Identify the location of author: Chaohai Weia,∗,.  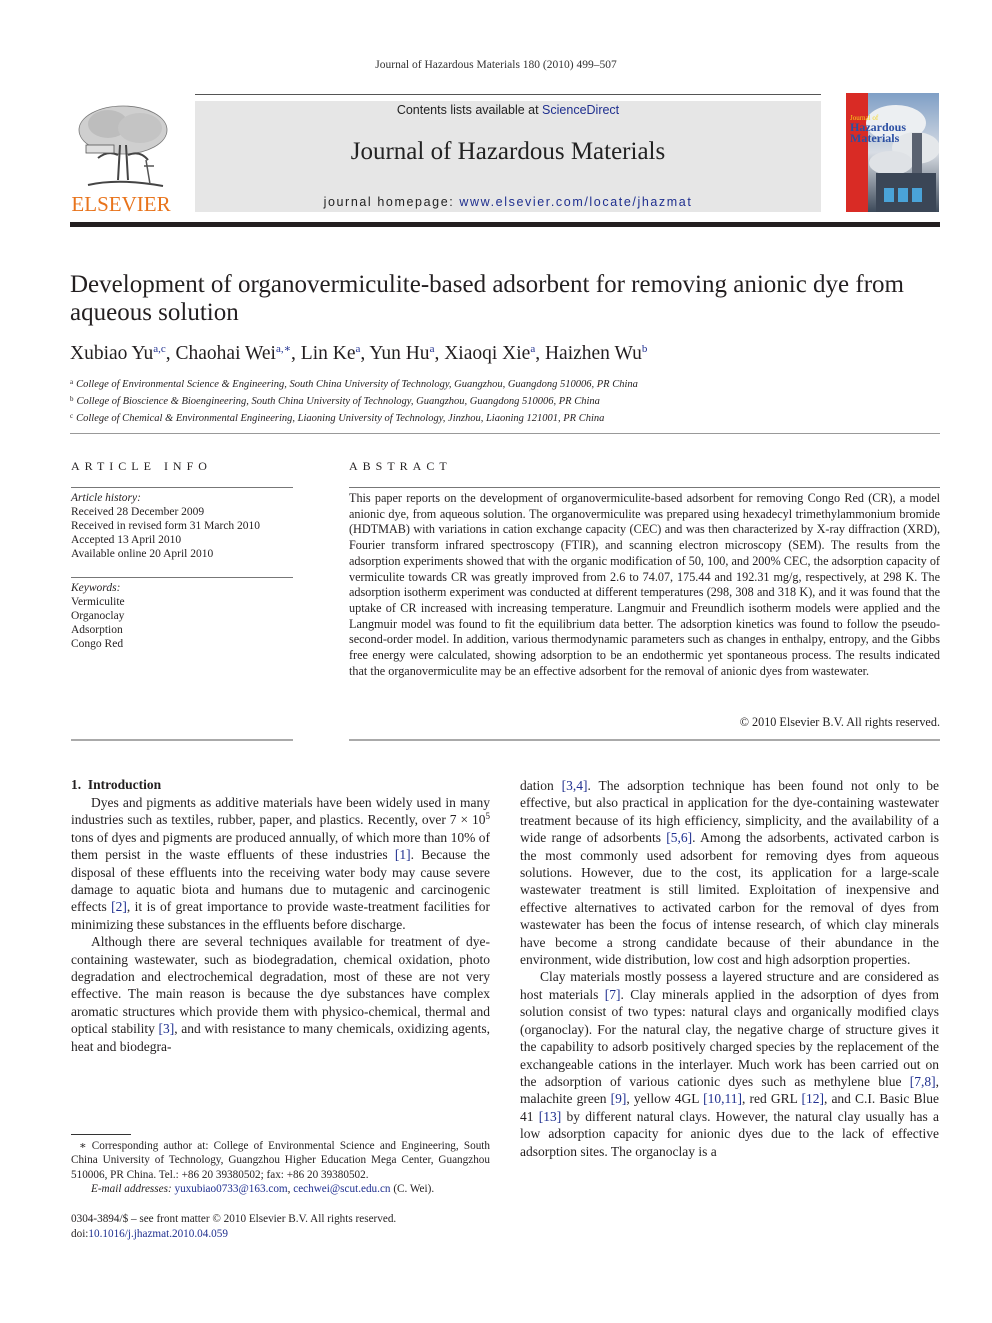
(238, 353).